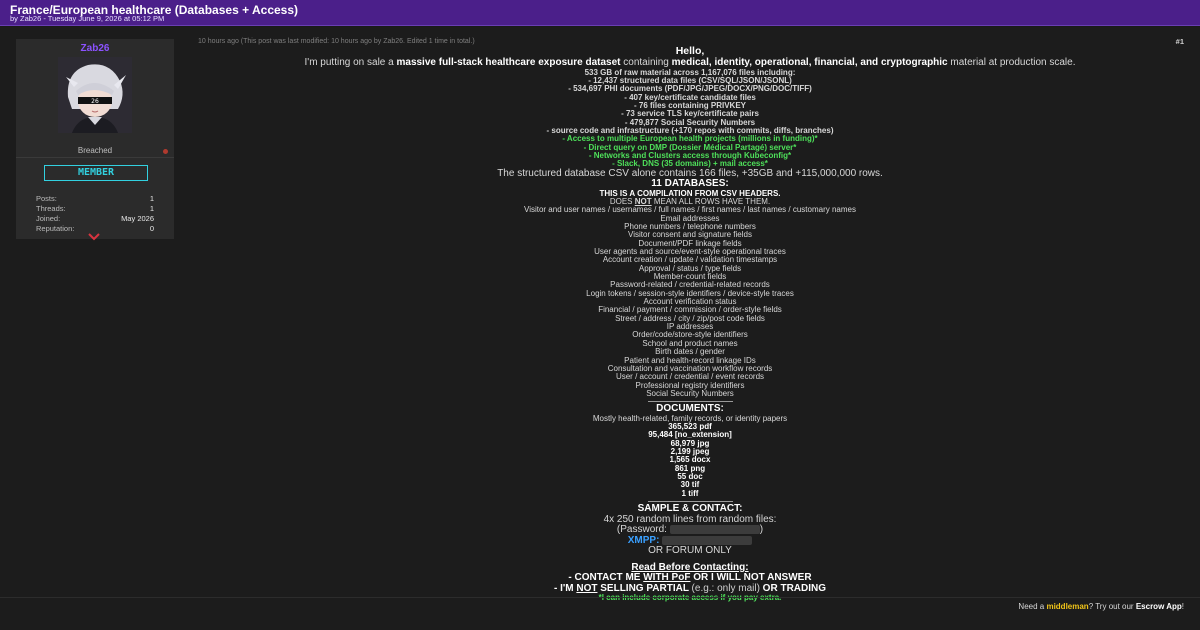 The image size is (1200, 630). I want to click on doc-count: 1 tiff, so click(690, 493).